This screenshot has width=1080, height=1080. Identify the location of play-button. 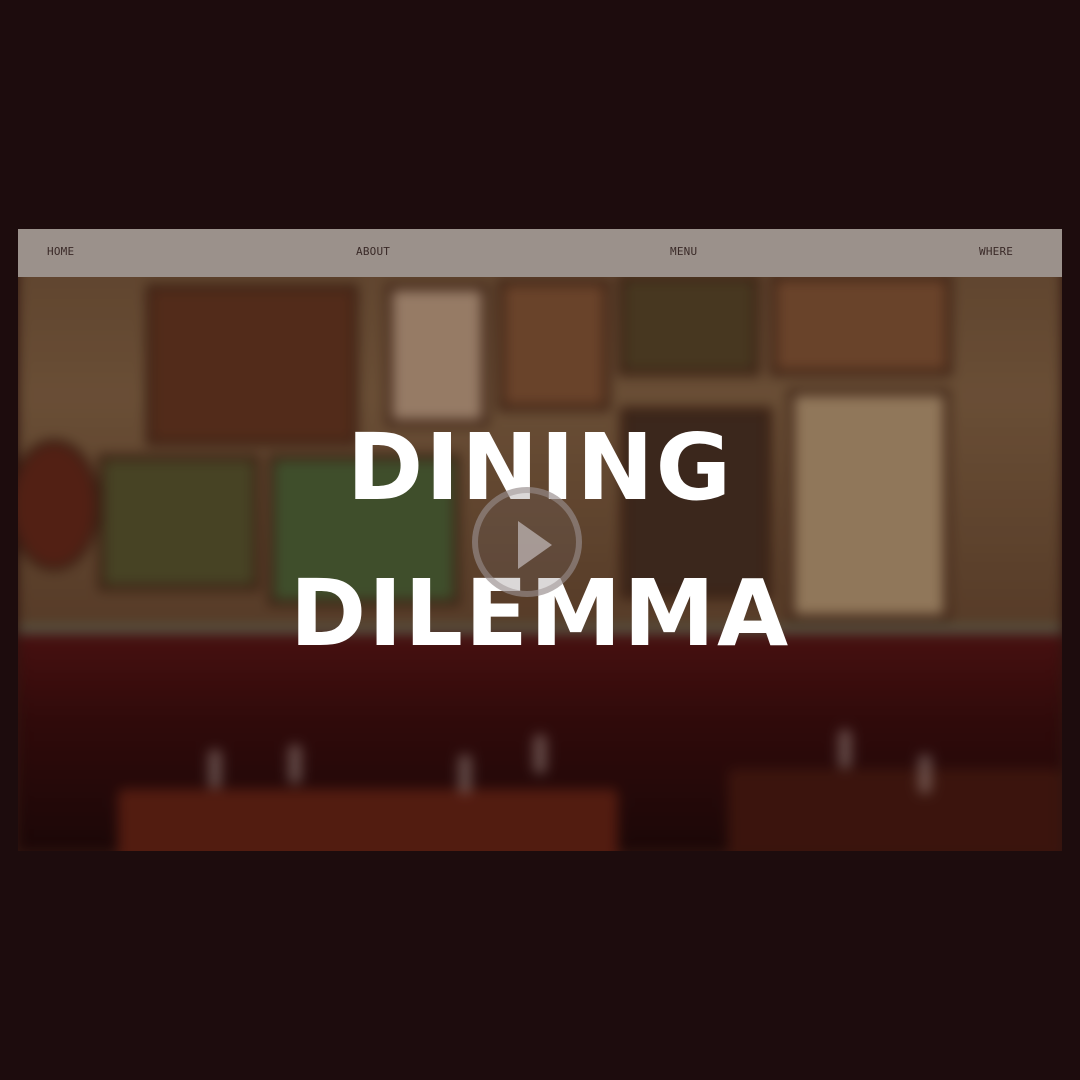
(527, 542).